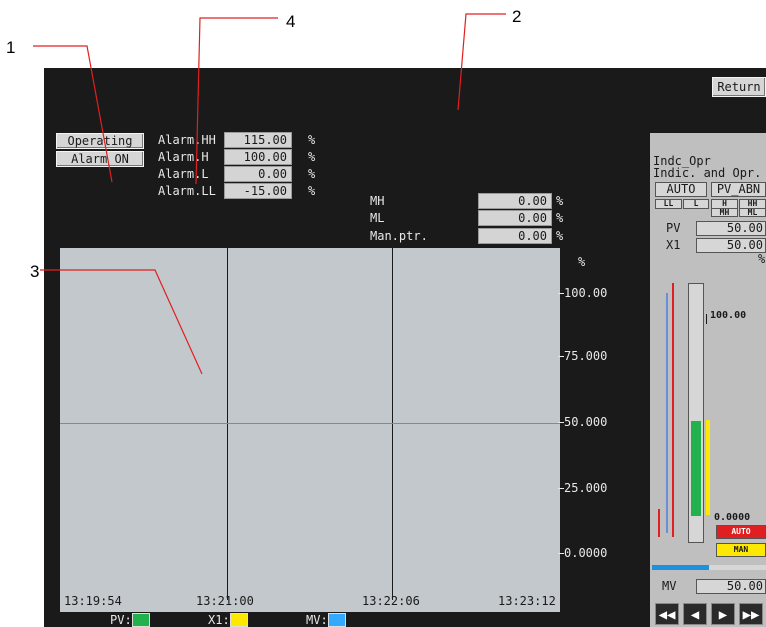  I want to click on callout-1-leader, so click(73, 114).